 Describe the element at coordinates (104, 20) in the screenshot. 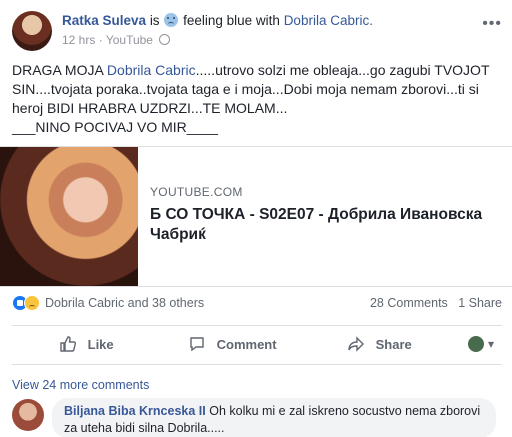

I see `author-name: Ratka Suleva` at that location.